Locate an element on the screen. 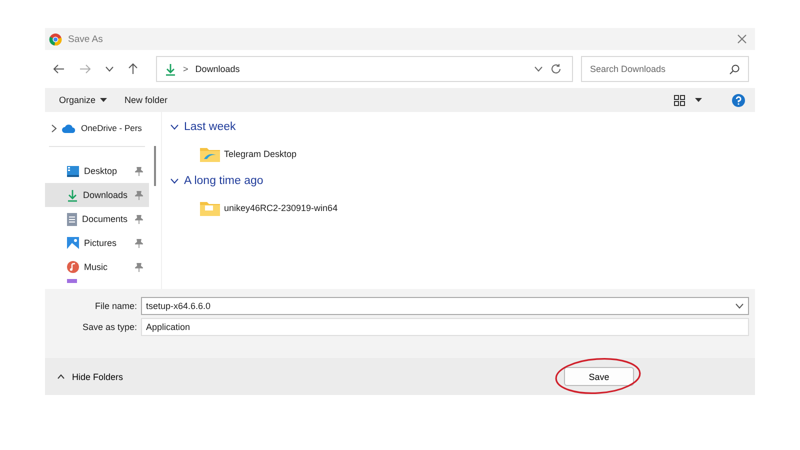 This screenshot has height=450, width=800. search-icon is located at coordinates (734, 69).